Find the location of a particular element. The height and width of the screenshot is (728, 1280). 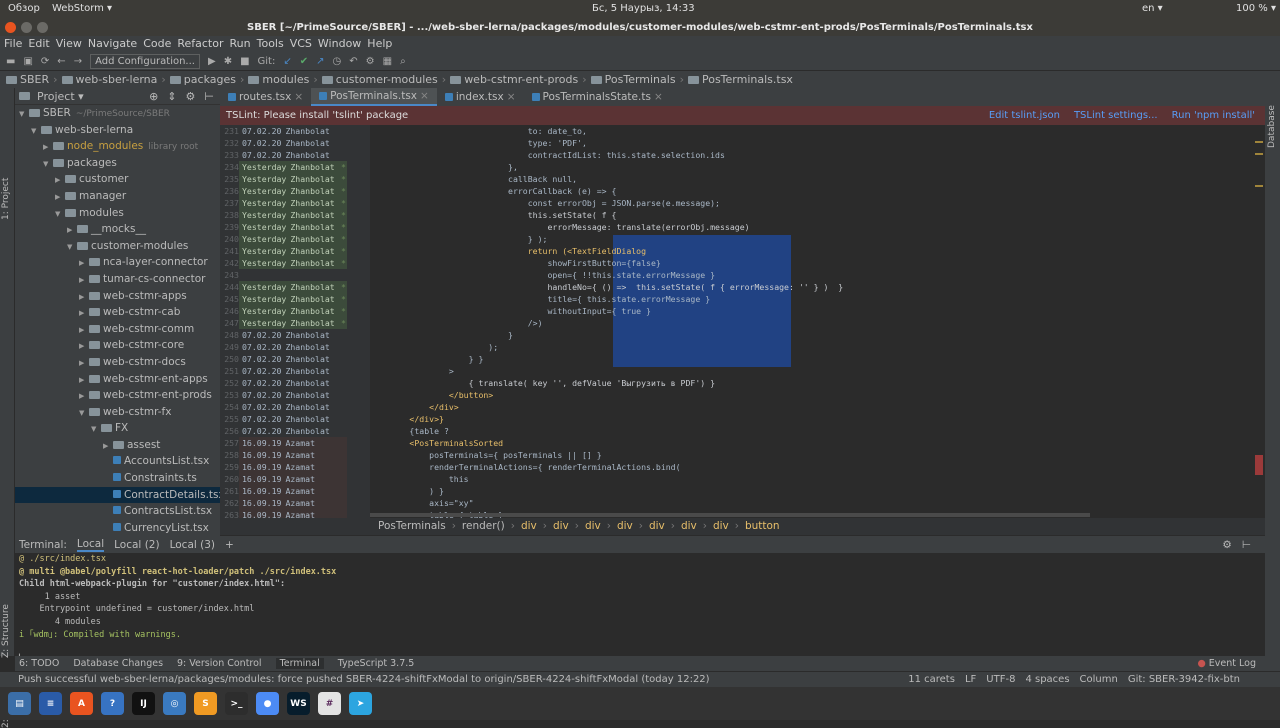

terminal-tab-local-3: Local (3) is located at coordinates (192, 545).